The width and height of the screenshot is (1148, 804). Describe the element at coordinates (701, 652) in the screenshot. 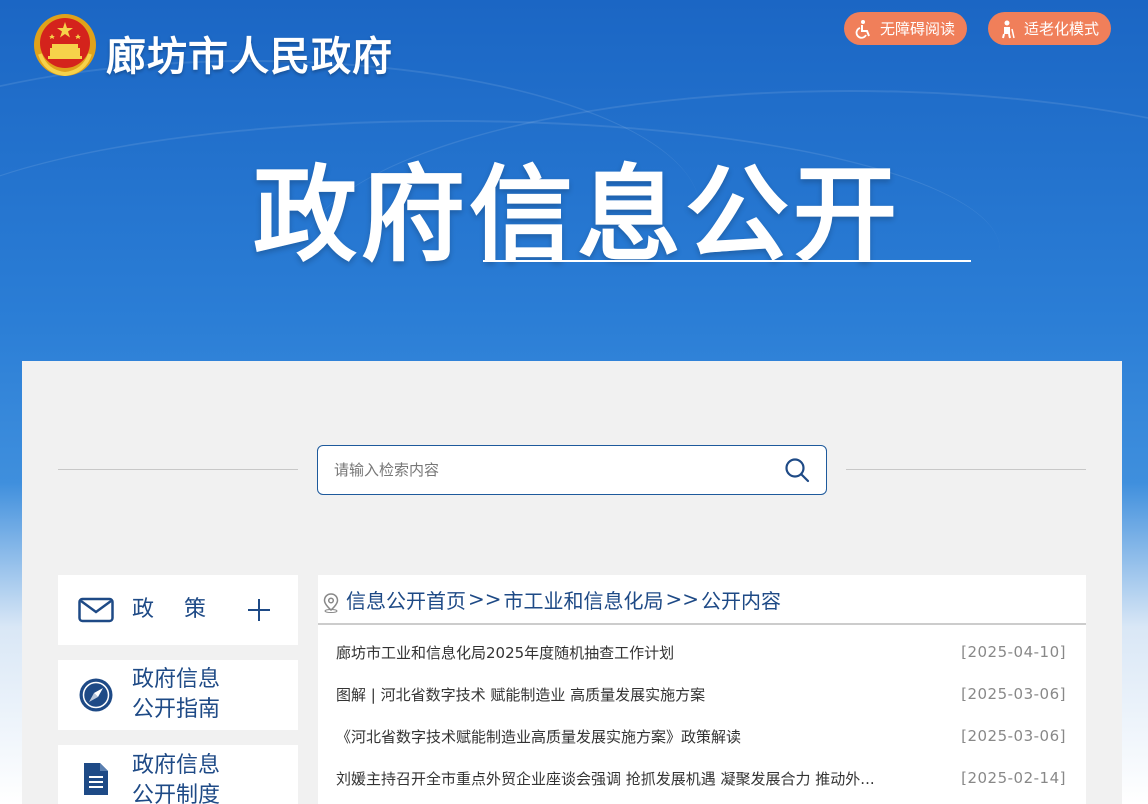

I see `list-item: 廊坊市工业和信息化局2025年度随机抽查工作计划 [2025-04-10]` at that location.